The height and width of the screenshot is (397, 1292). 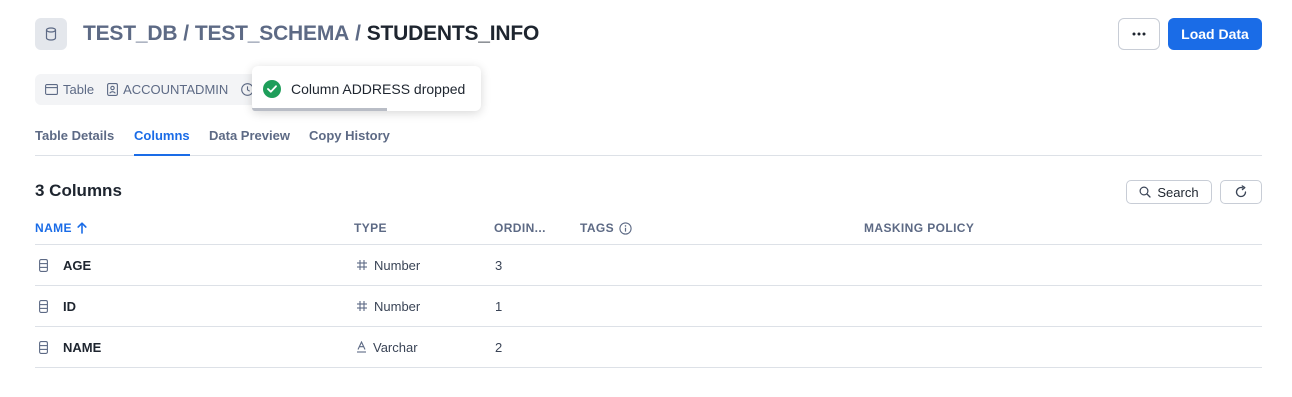 What do you see at coordinates (113, 89) in the screenshot?
I see `user-badge-icon` at bounding box center [113, 89].